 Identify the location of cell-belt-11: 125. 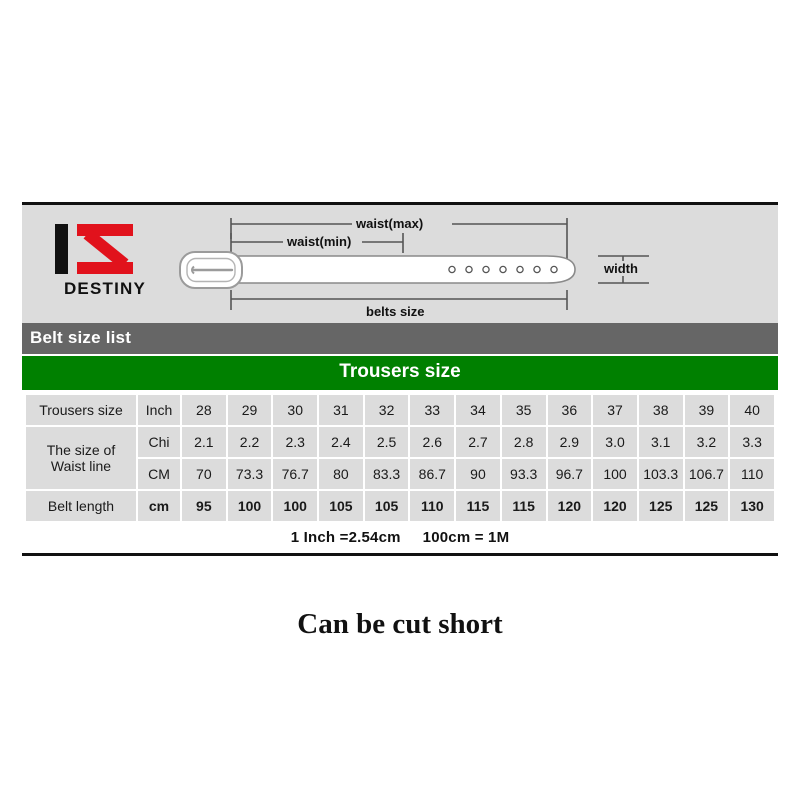
(706, 506).